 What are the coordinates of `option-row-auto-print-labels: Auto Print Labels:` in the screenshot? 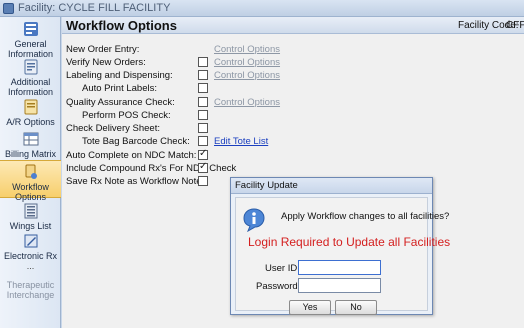 It's located at (291, 88).